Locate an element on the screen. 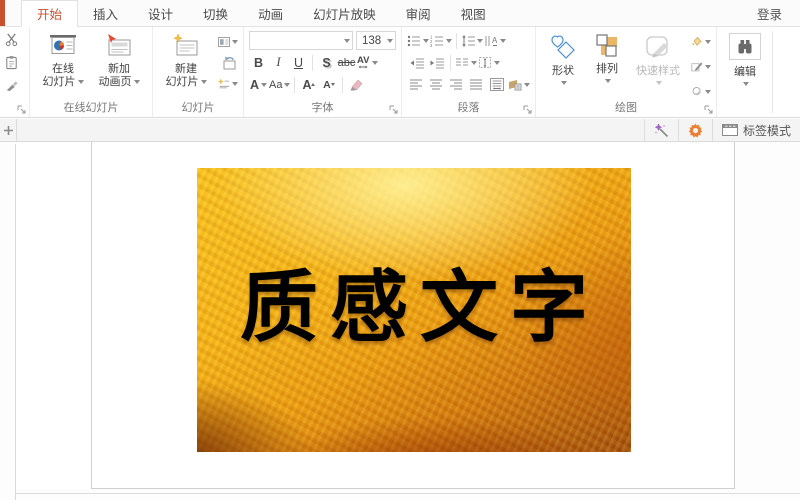 Image resolution: width=800 pixels, height=500 pixels. online-slides-group: 在线 幻灯片 新加 动画页 在线幻灯片 is located at coordinates (91, 72).